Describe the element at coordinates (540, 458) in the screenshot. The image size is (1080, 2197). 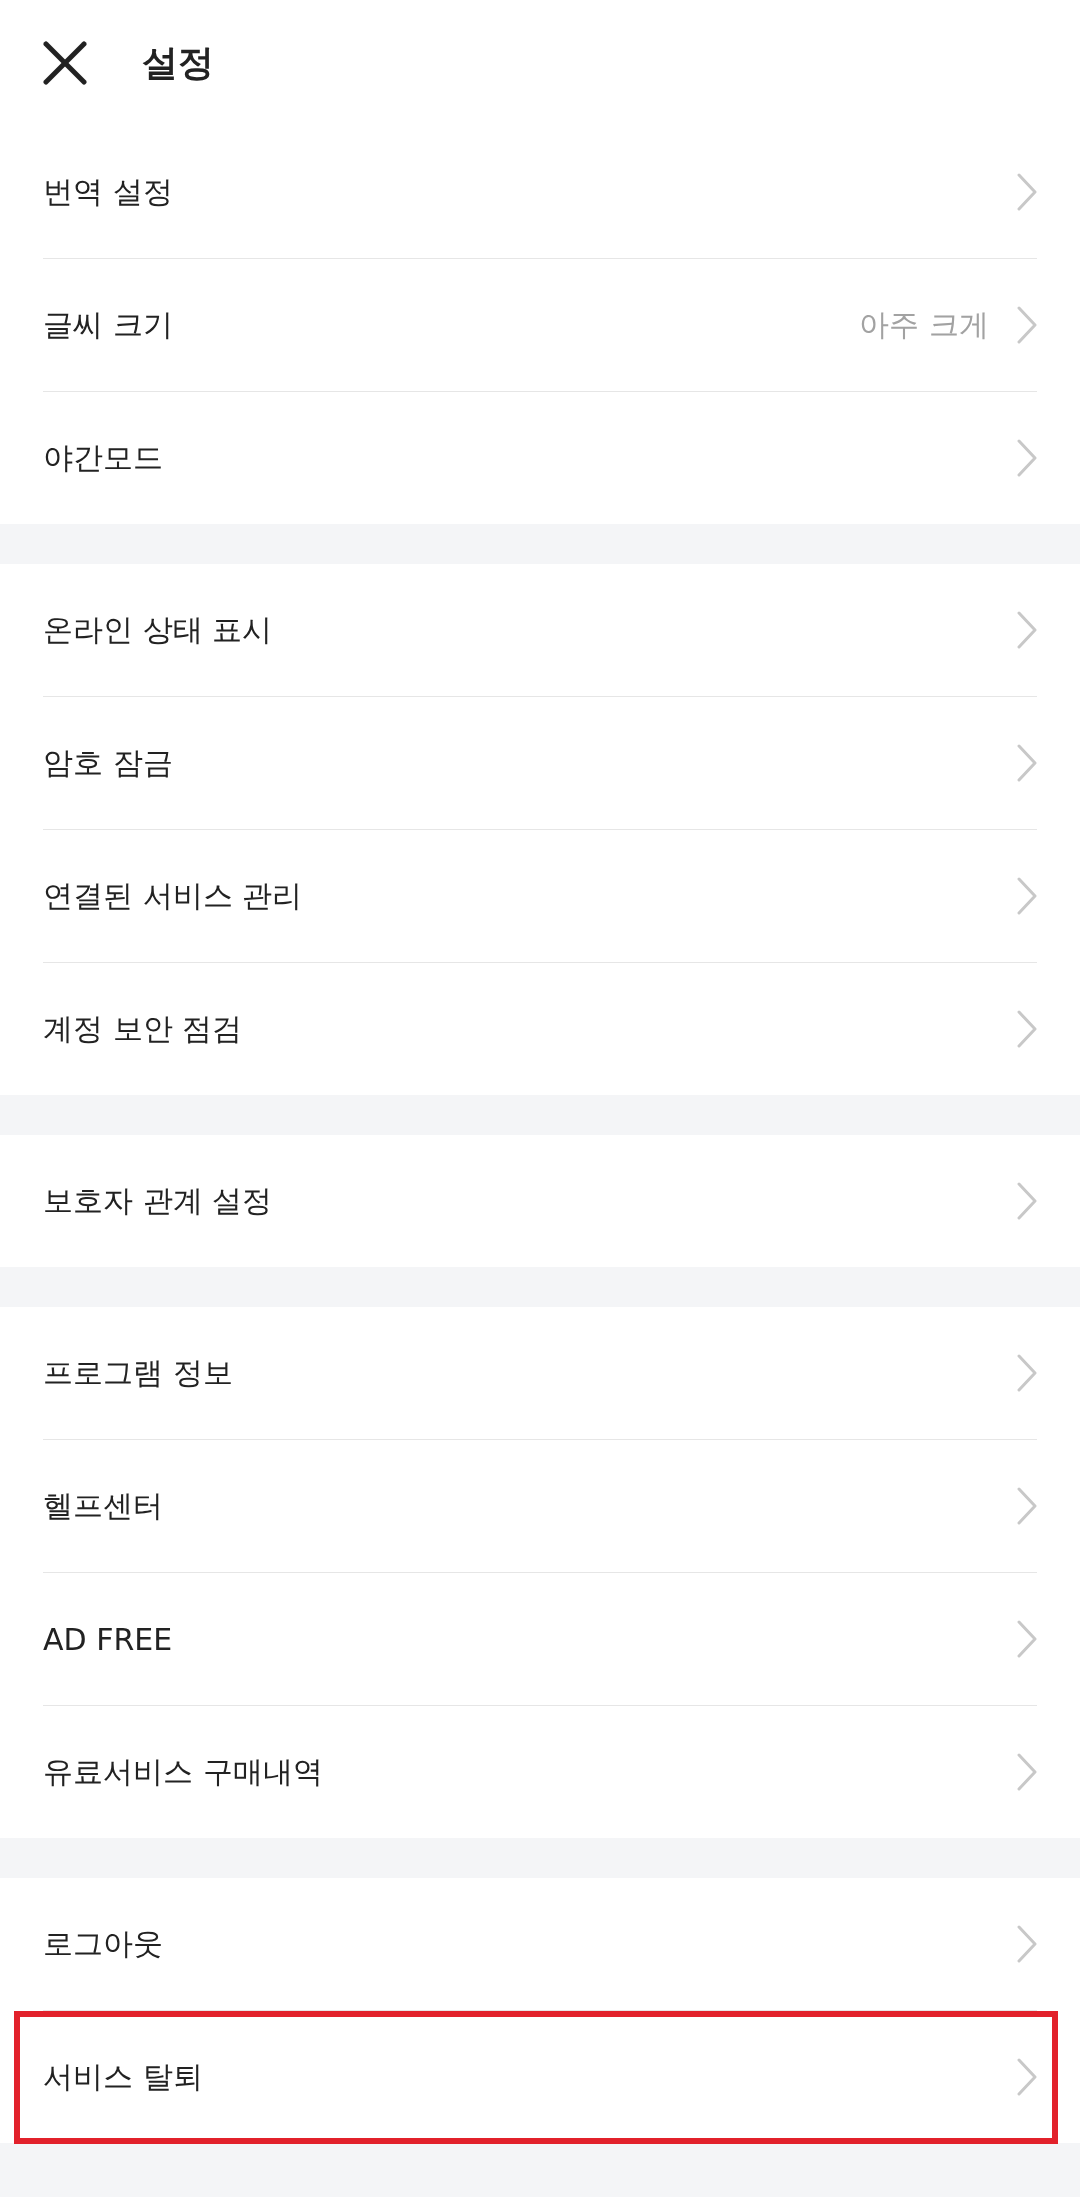
I see `settings-item: 야간모드` at that location.